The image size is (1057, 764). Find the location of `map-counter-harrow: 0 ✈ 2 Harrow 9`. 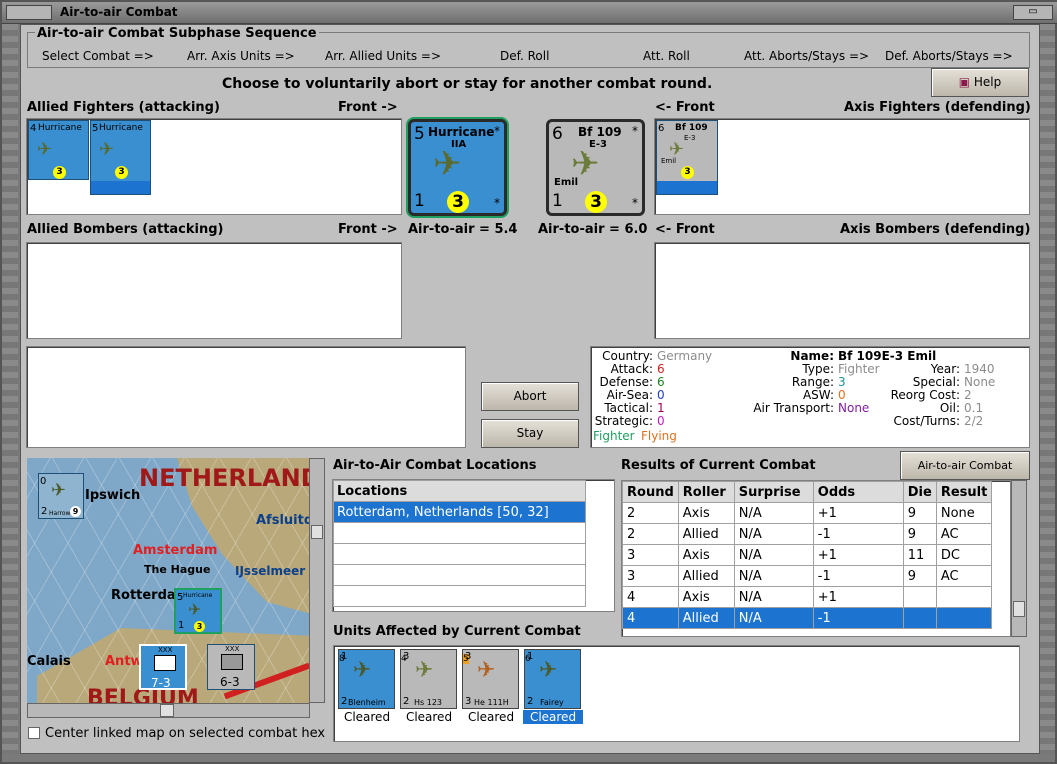

map-counter-harrow: 0 ✈ 2 Harrow 9 is located at coordinates (61, 496).